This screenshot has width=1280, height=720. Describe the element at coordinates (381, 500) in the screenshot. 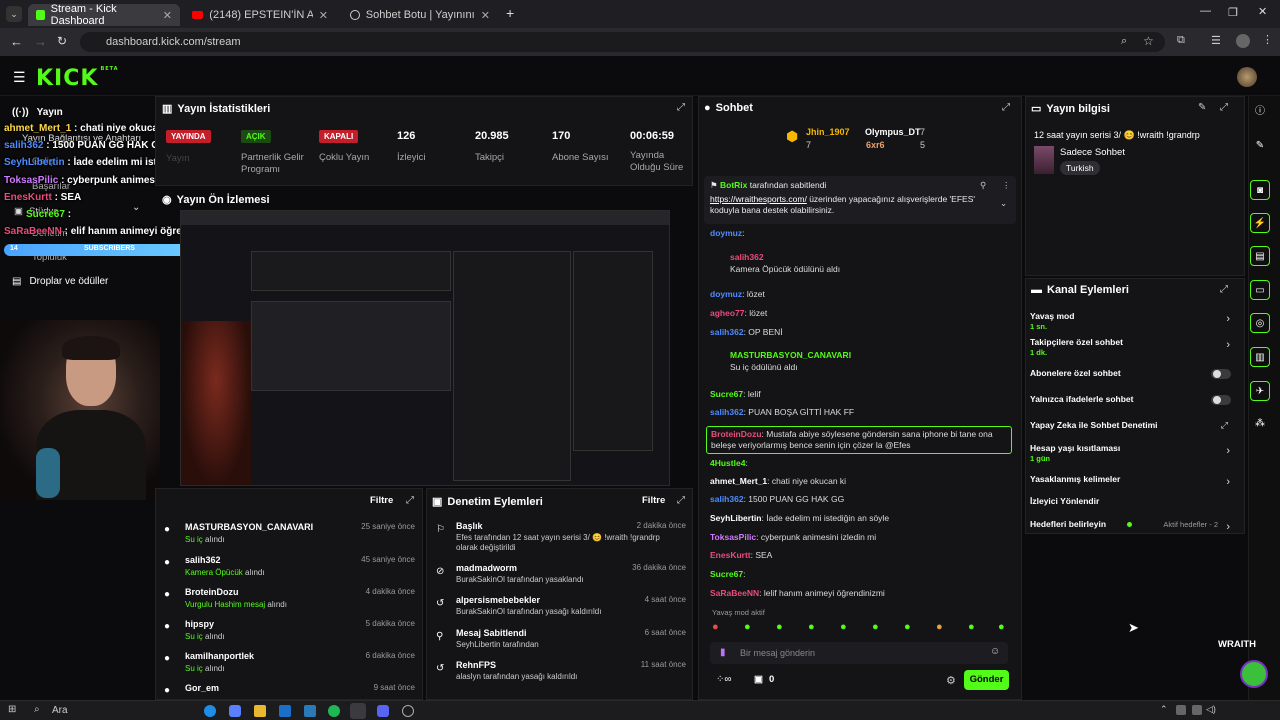

I see `activity-filter-button: Filtre` at that location.